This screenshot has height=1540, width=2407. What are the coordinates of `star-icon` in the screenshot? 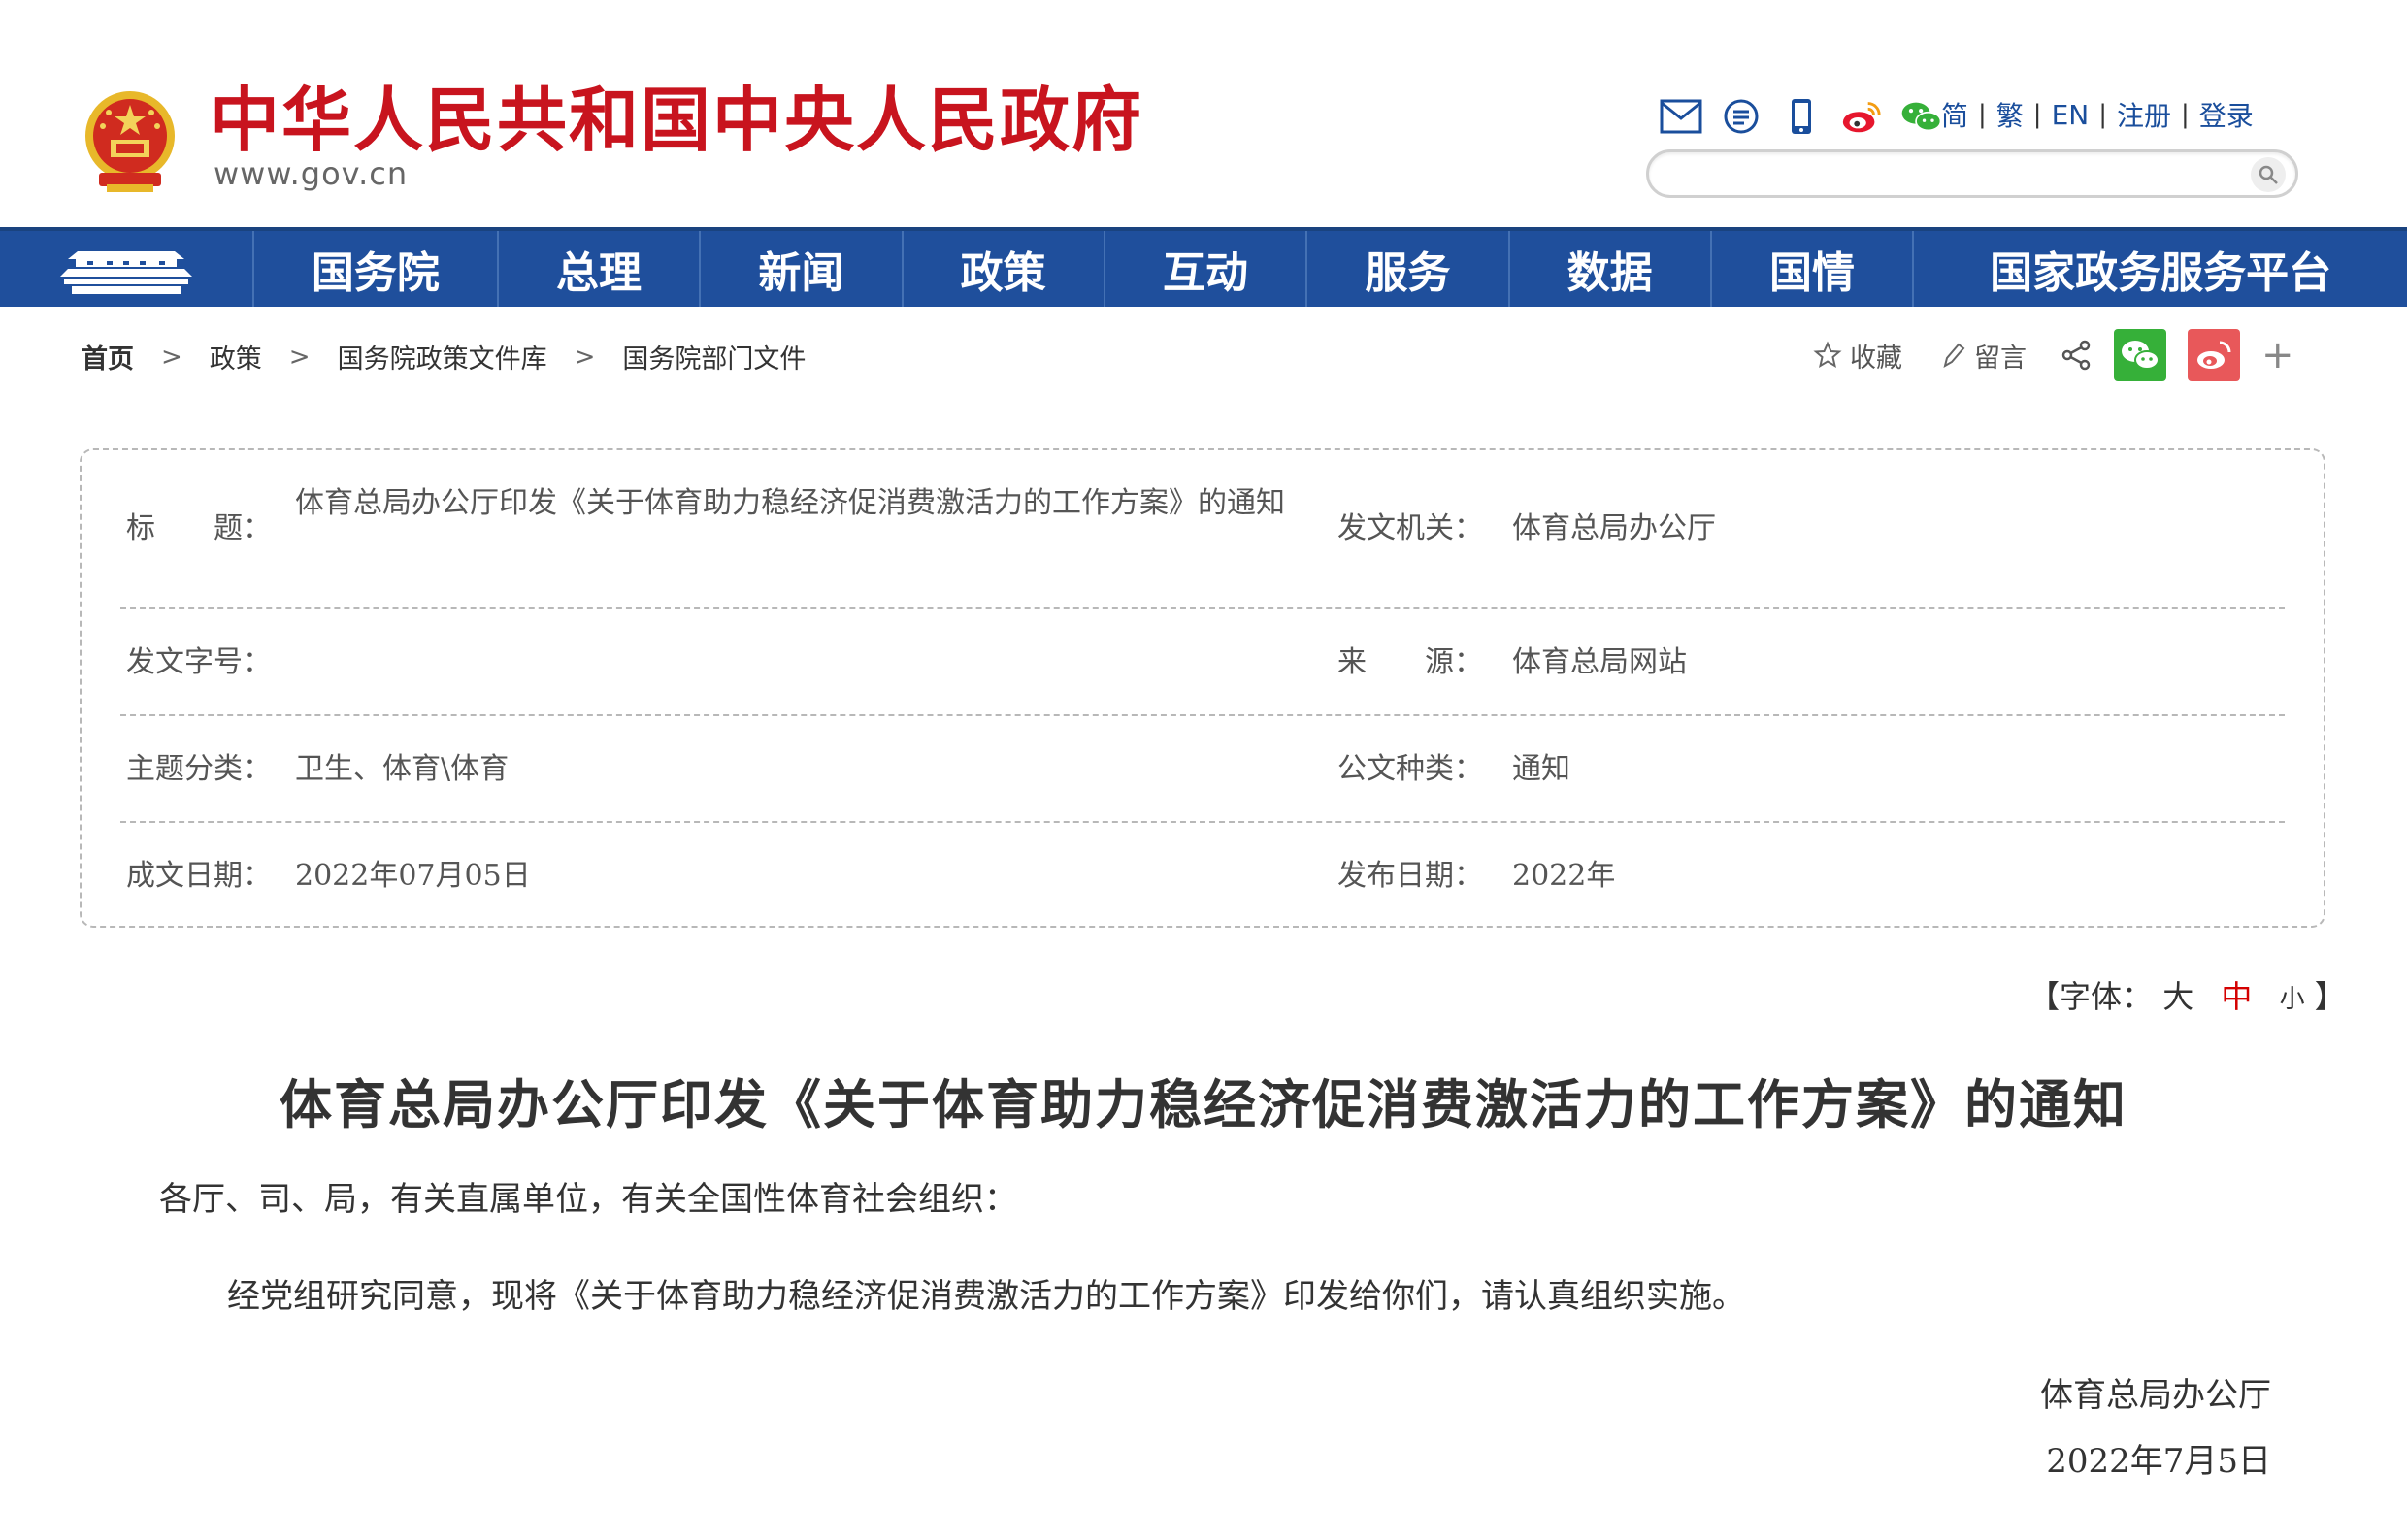 It's located at (1827, 355).